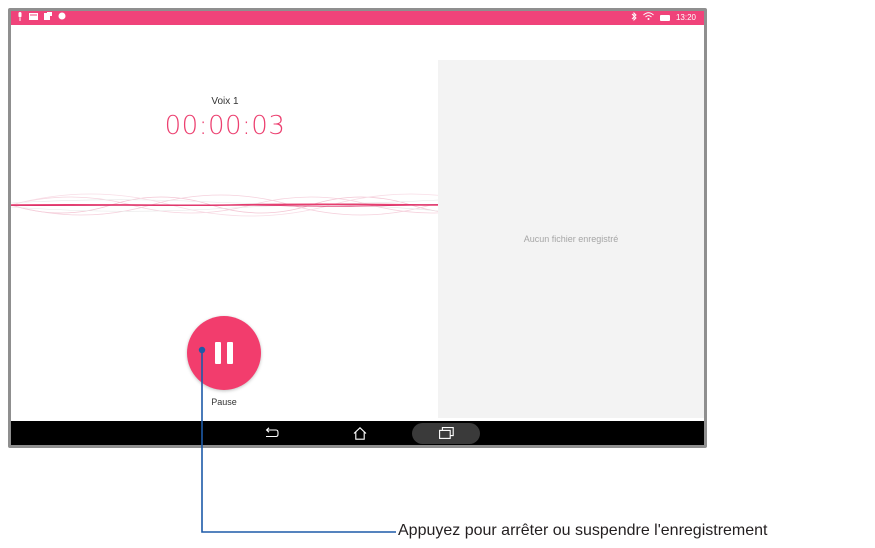 This screenshot has width=875, height=548. What do you see at coordinates (62, 18) in the screenshot?
I see `chat-icon` at bounding box center [62, 18].